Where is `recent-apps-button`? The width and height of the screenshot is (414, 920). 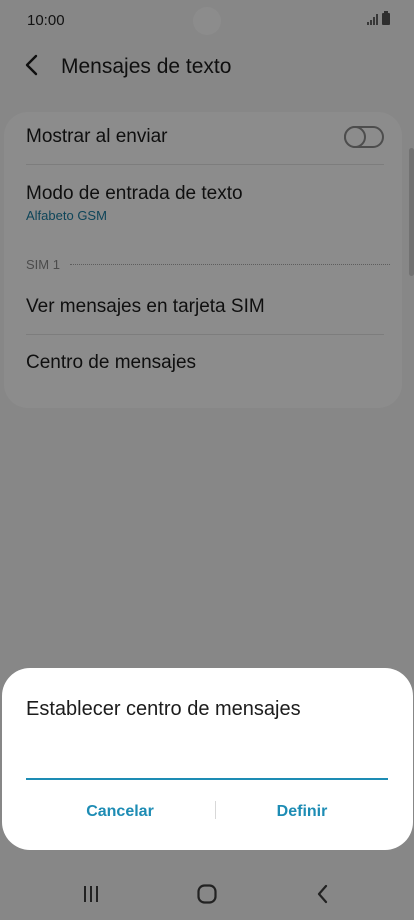
recent-apps-button is located at coordinates (91, 894).